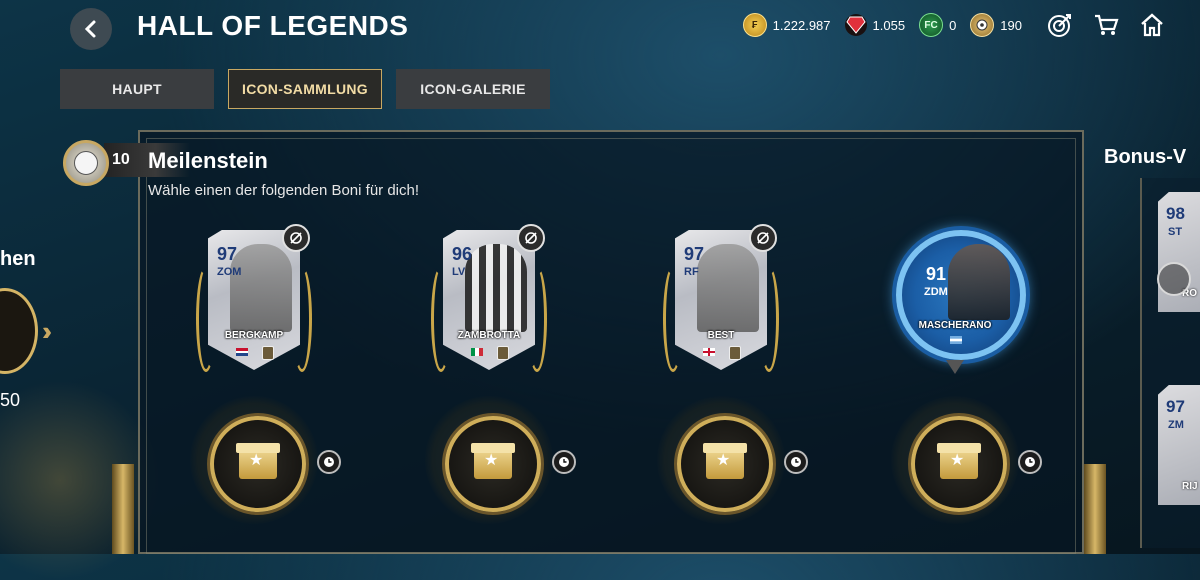 The height and width of the screenshot is (580, 1200). What do you see at coordinates (477, 352) in the screenshot?
I see `flag-italy-icon` at bounding box center [477, 352].